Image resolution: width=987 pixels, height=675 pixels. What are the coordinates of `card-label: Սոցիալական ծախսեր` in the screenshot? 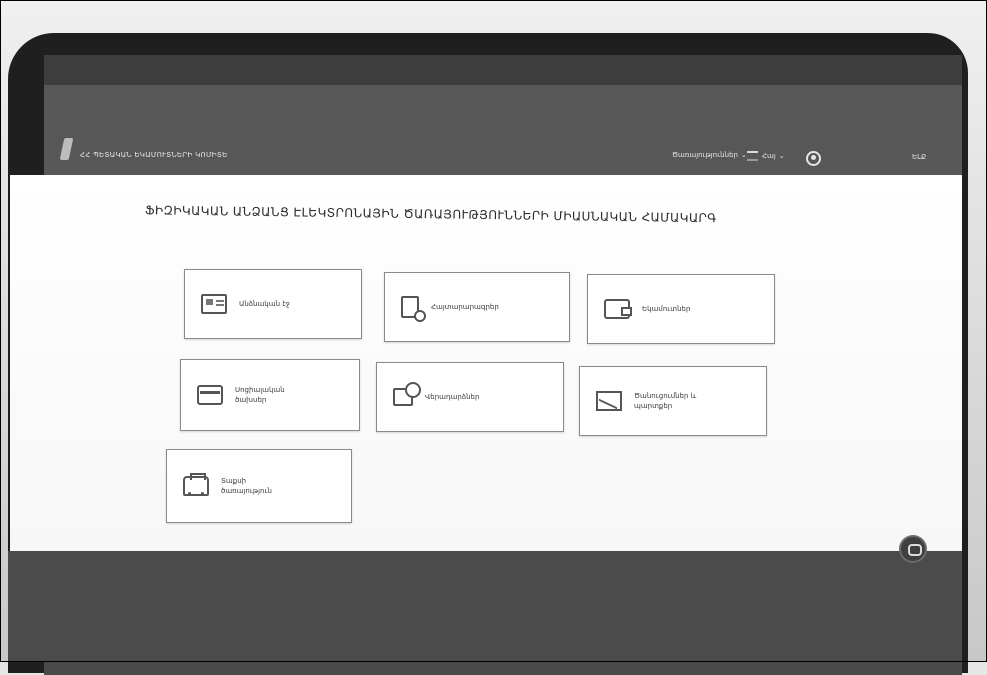 It's located at (260, 395).